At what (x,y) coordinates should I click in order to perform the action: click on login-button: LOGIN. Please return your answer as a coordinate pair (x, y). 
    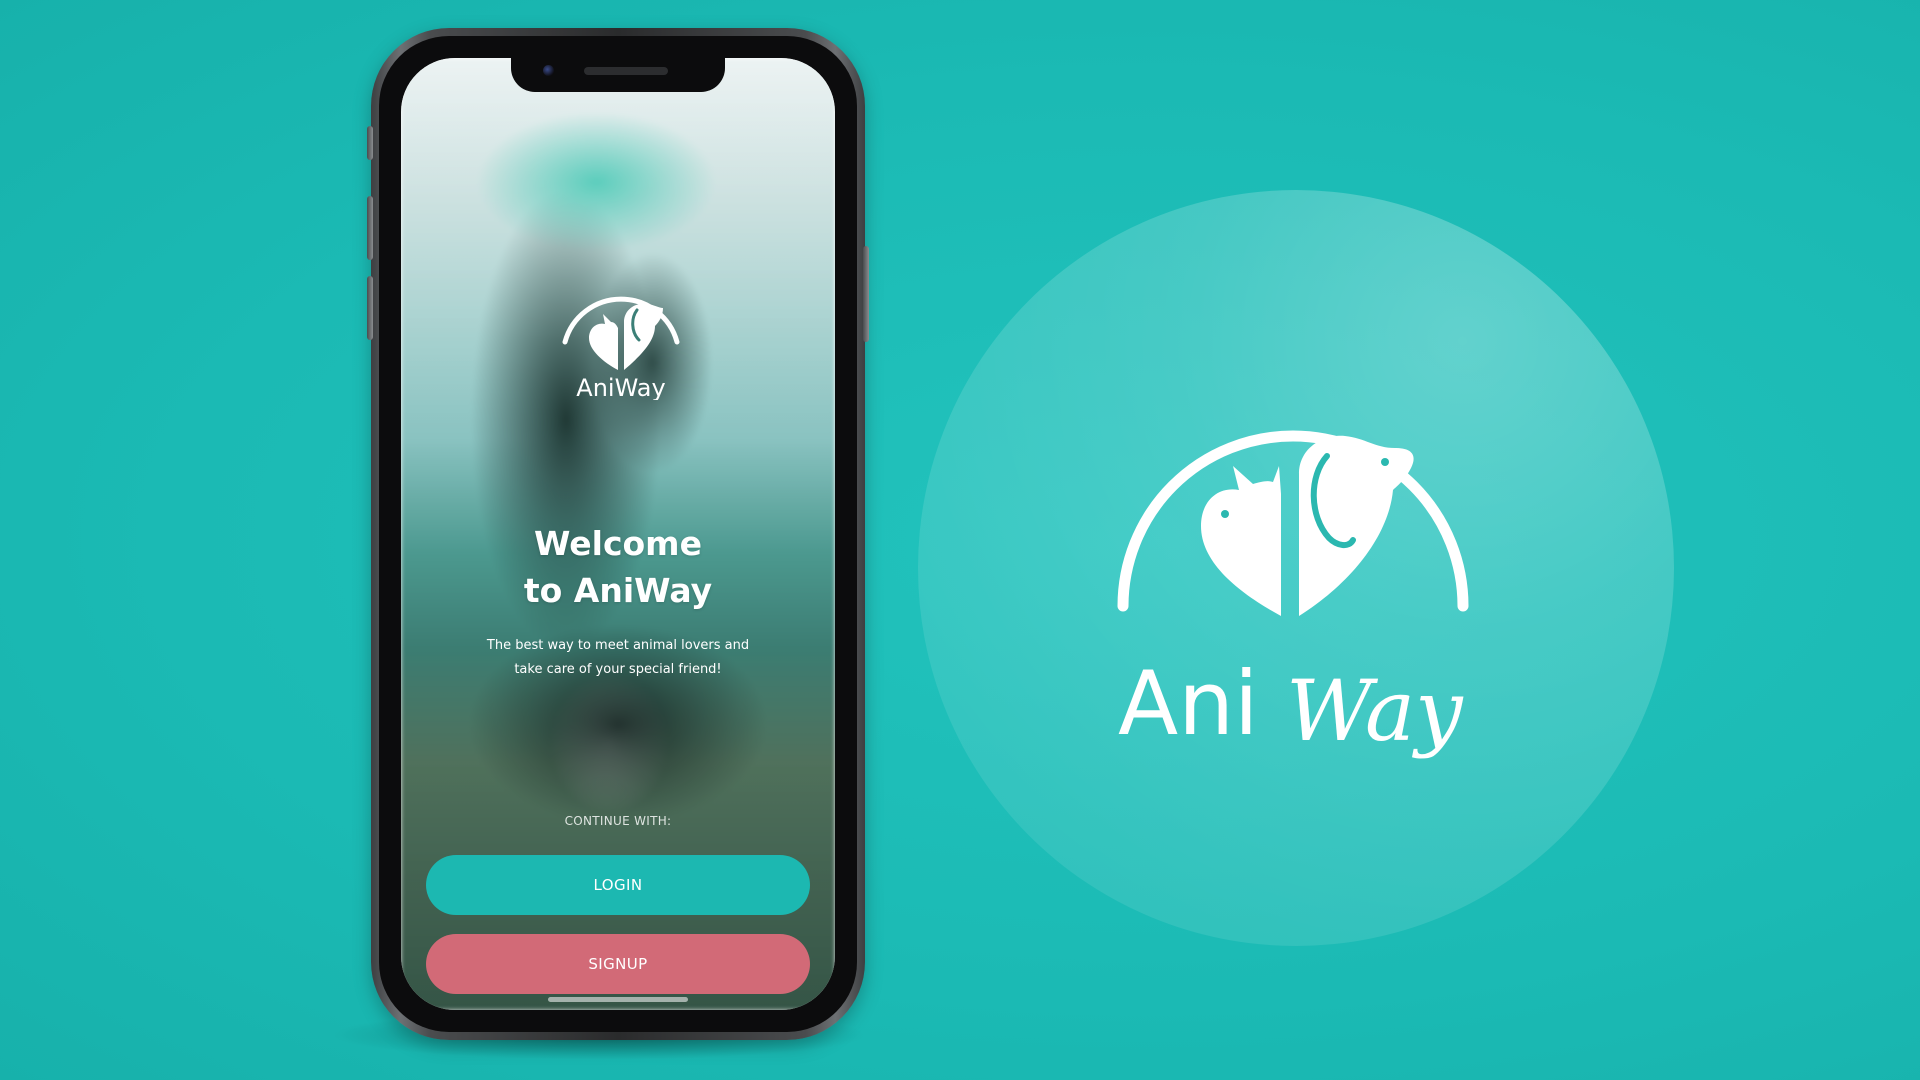
    Looking at the image, I should click on (618, 885).